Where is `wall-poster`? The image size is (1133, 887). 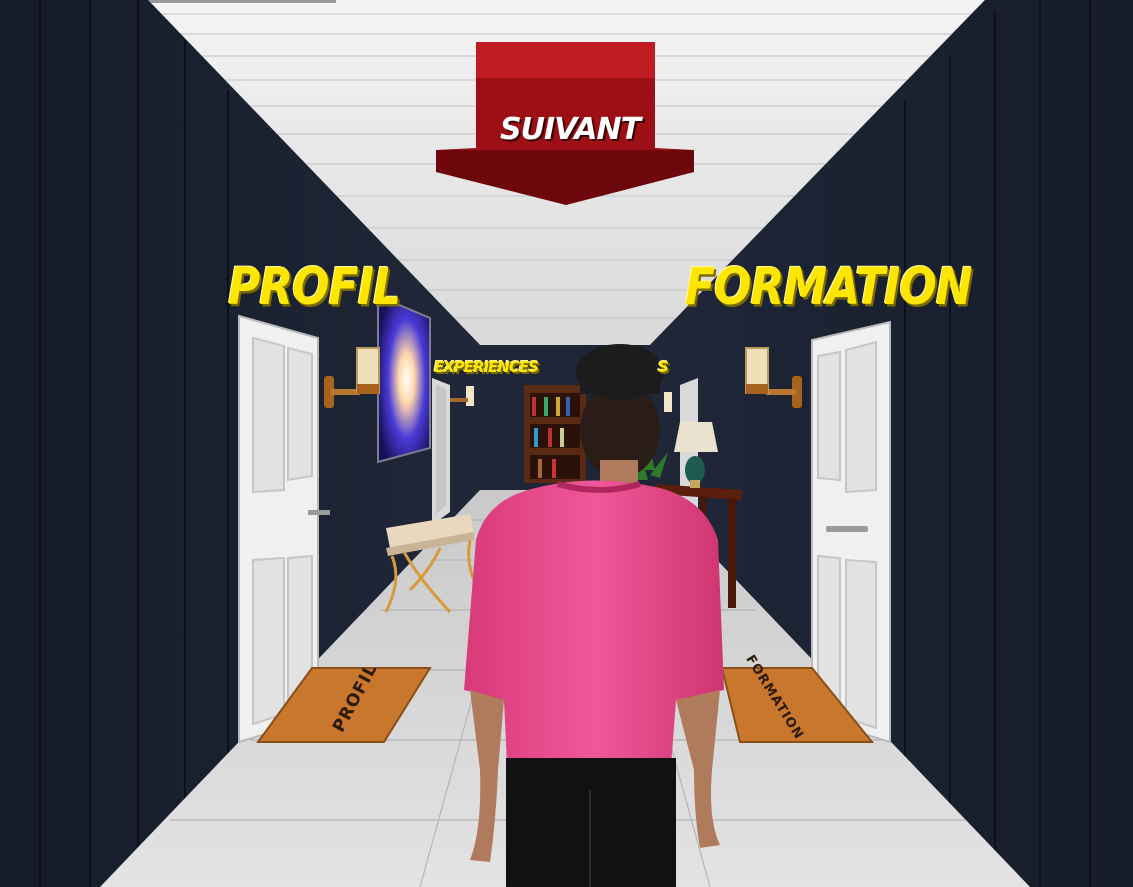 wall-poster is located at coordinates (404, 379).